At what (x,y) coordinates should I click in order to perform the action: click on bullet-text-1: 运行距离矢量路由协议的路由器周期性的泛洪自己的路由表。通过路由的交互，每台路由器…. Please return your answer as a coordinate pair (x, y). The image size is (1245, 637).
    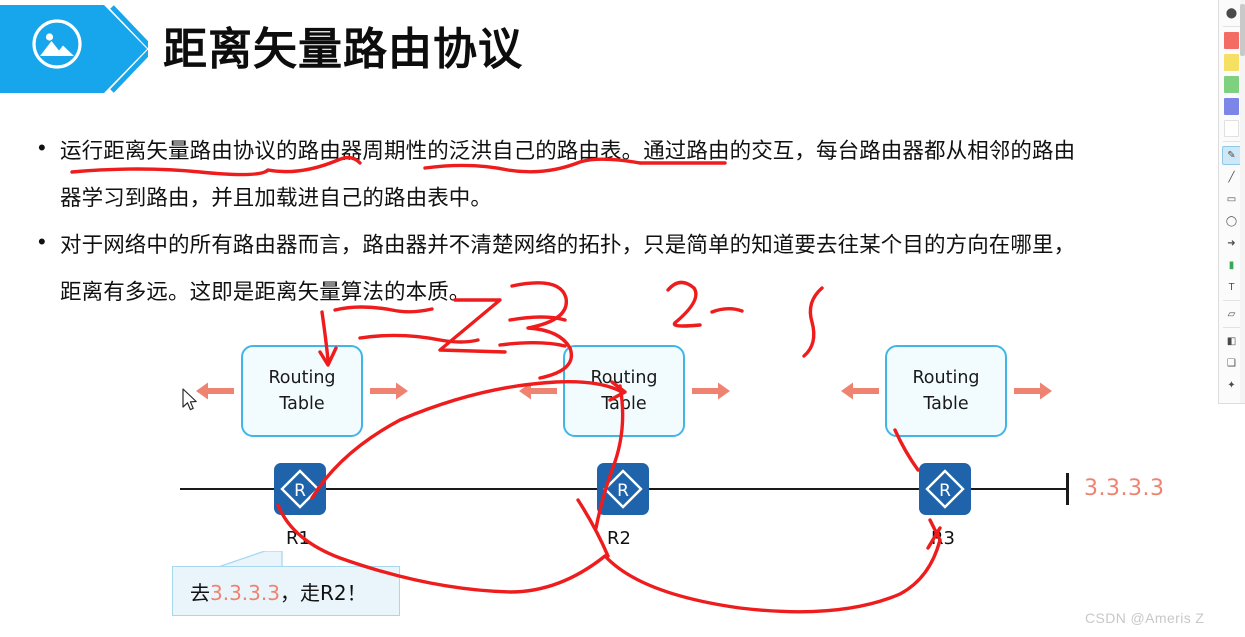
    Looking at the image, I should click on (568, 174).